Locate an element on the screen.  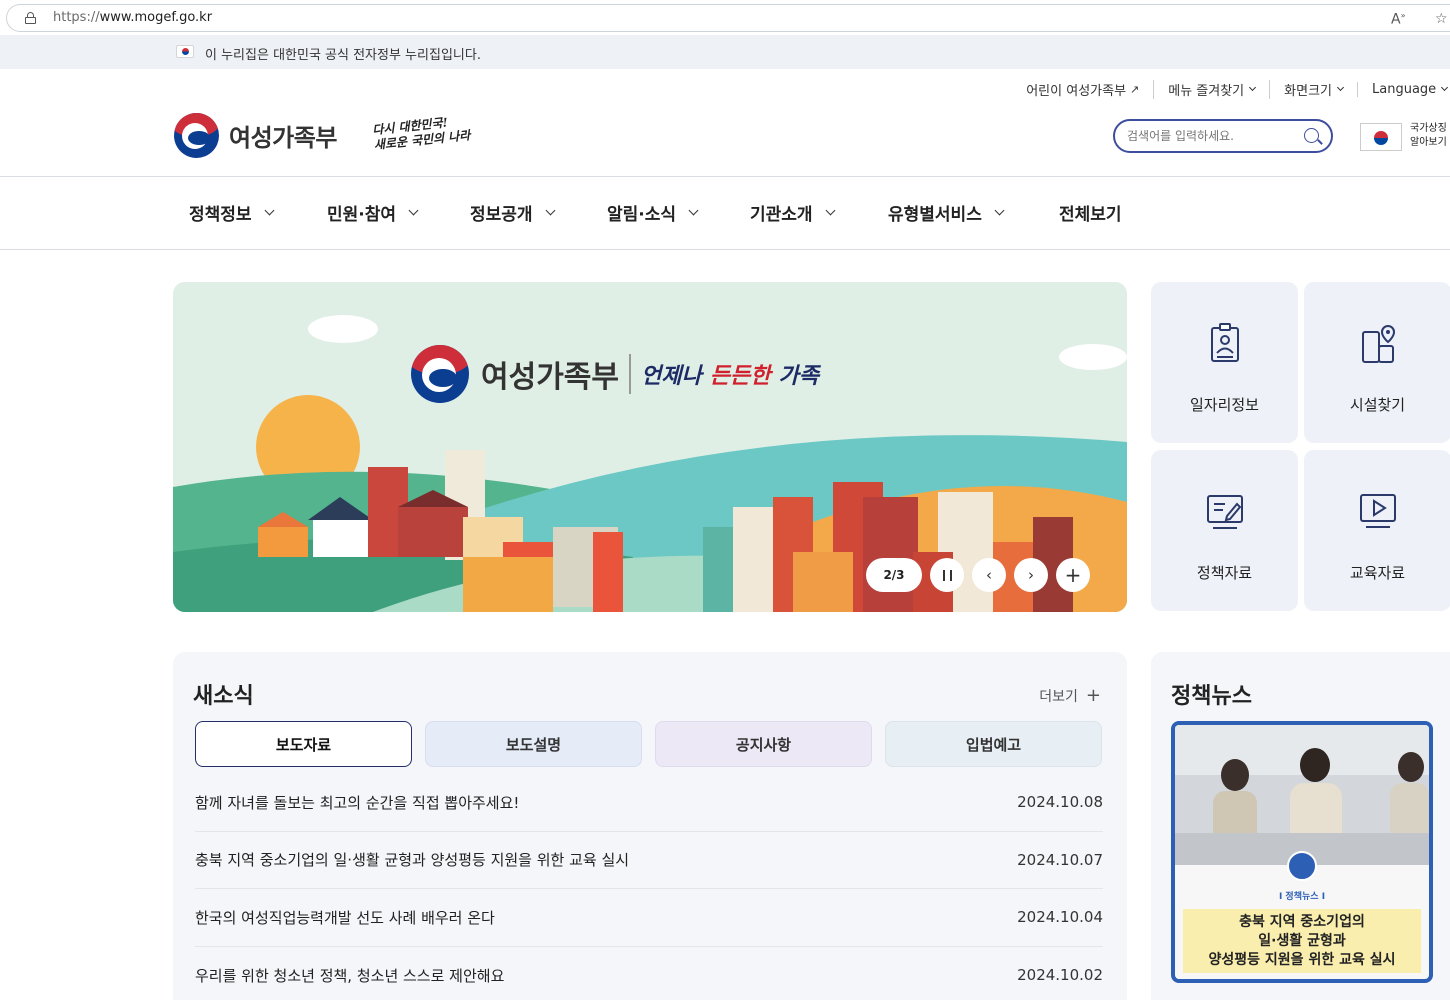
lock-icon is located at coordinates (30, 18).